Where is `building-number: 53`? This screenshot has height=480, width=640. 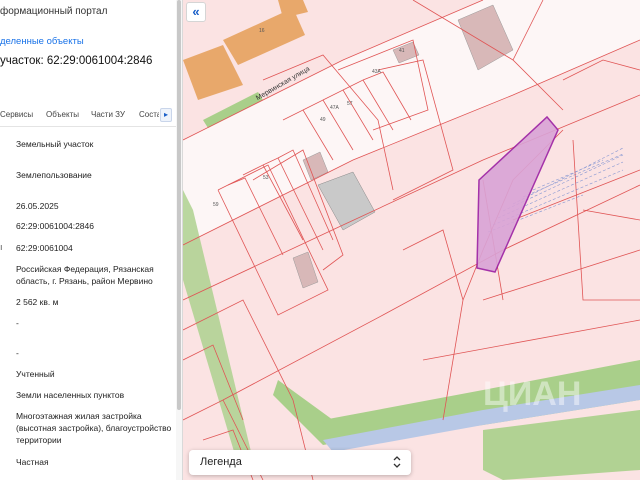
building-number: 53 is located at coordinates (266, 178).